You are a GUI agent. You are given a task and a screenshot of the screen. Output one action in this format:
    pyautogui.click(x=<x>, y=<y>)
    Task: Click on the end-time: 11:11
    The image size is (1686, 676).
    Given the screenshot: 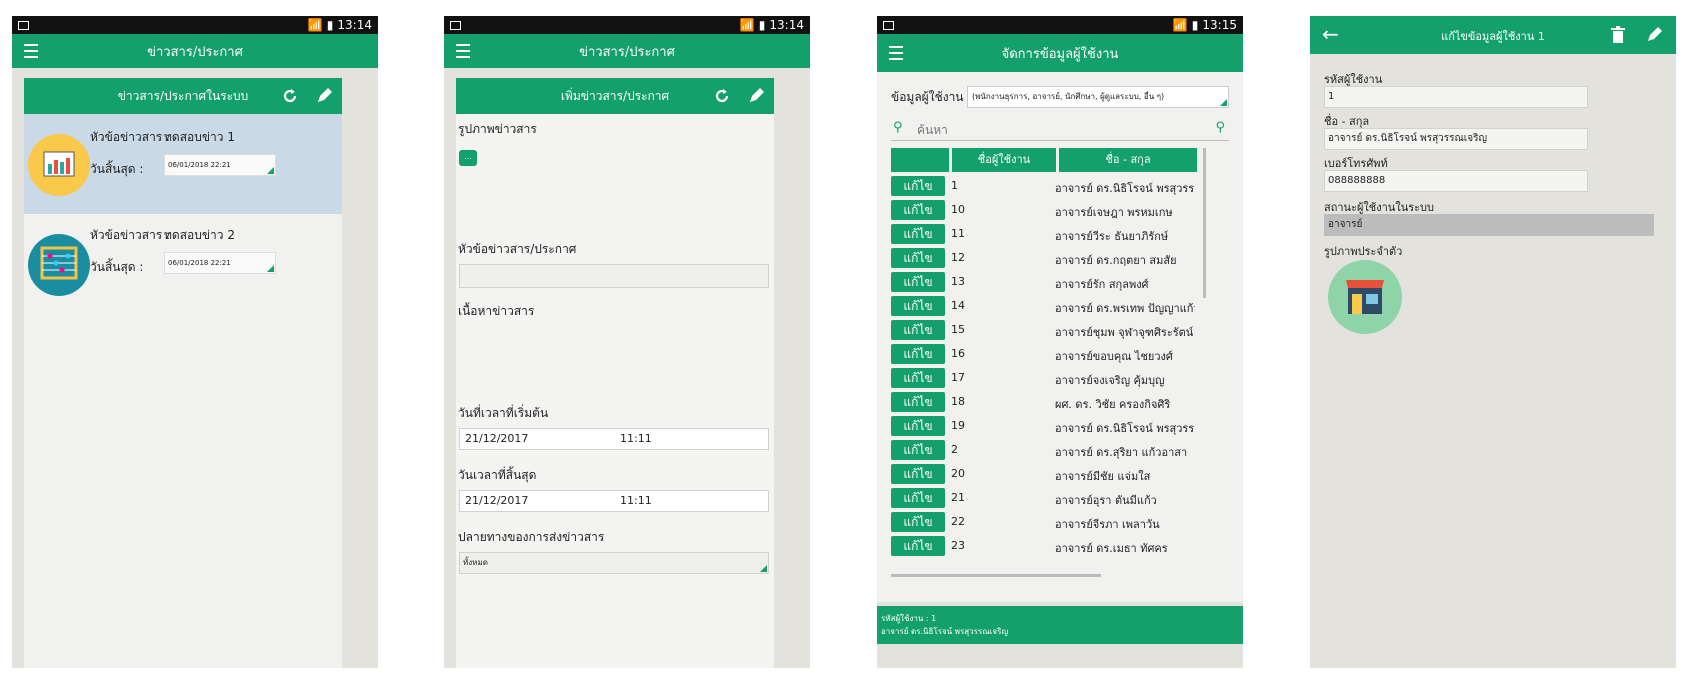 What is the action you would take?
    pyautogui.click(x=636, y=500)
    